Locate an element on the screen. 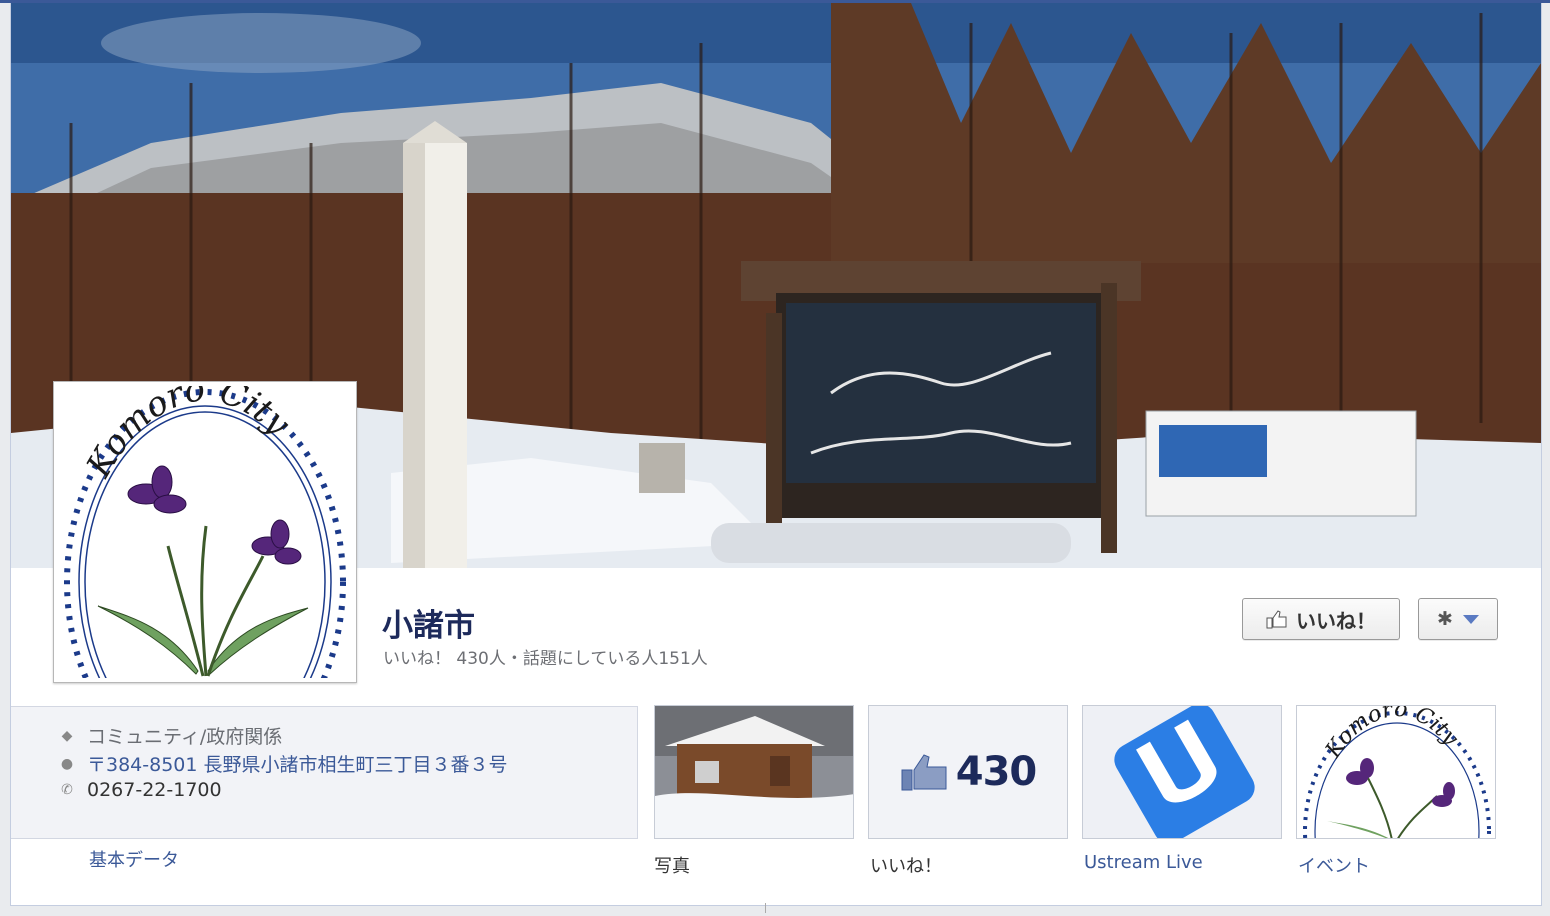  page-title: 小諸市 is located at coordinates (428, 622).